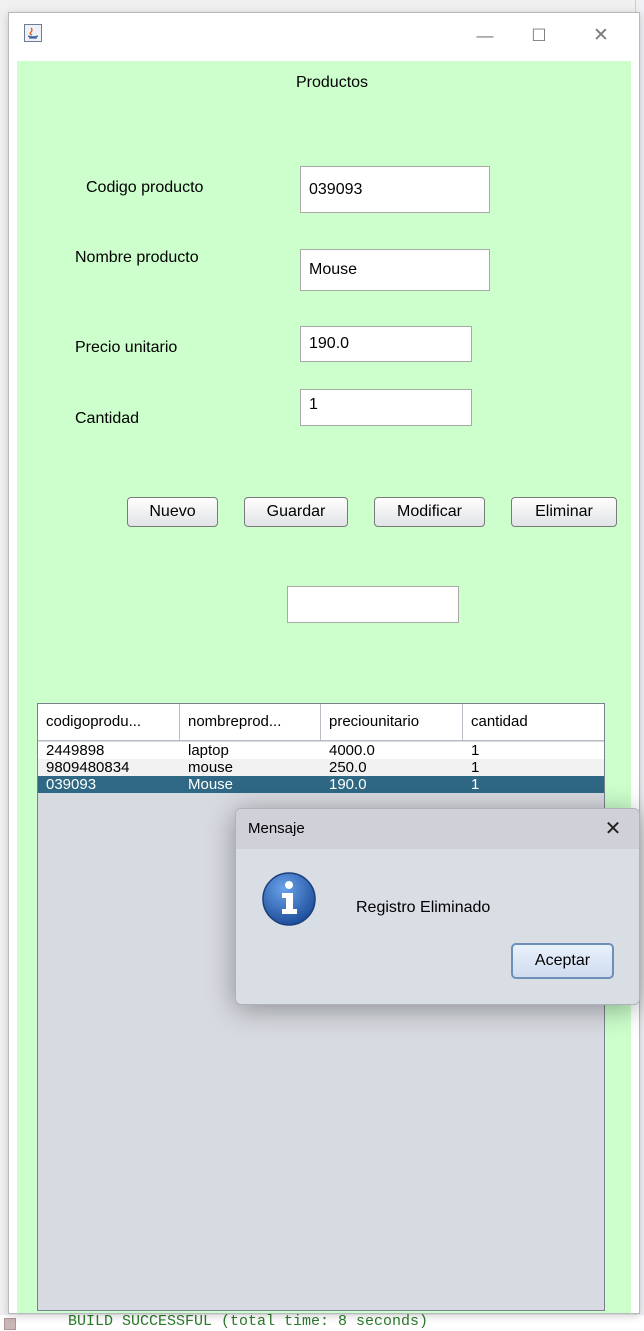 This screenshot has width=644, height=1331. I want to click on table-cell: laptop, so click(208, 750).